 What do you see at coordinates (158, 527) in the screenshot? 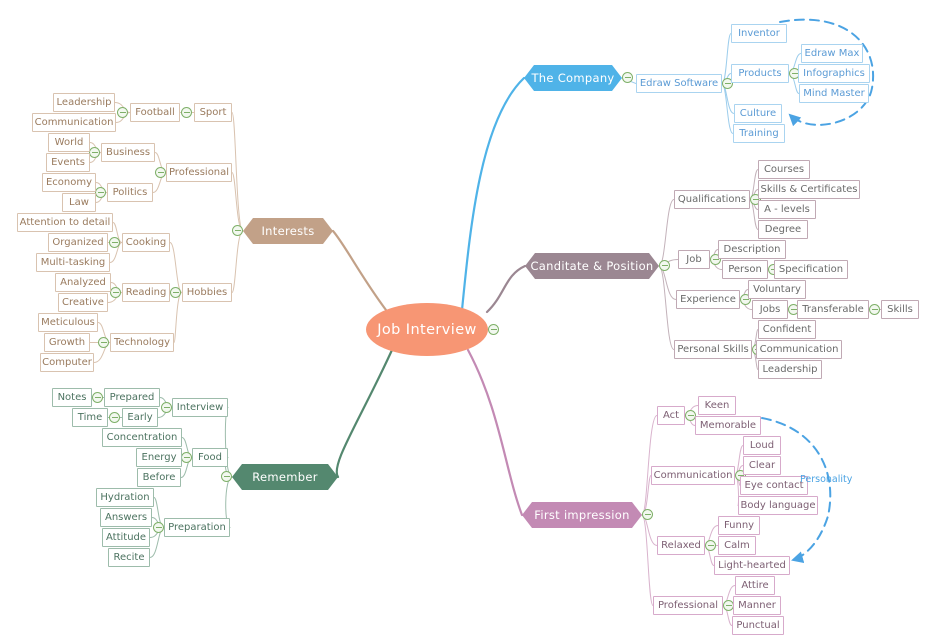
I see `collapse-toggle-preparation` at bounding box center [158, 527].